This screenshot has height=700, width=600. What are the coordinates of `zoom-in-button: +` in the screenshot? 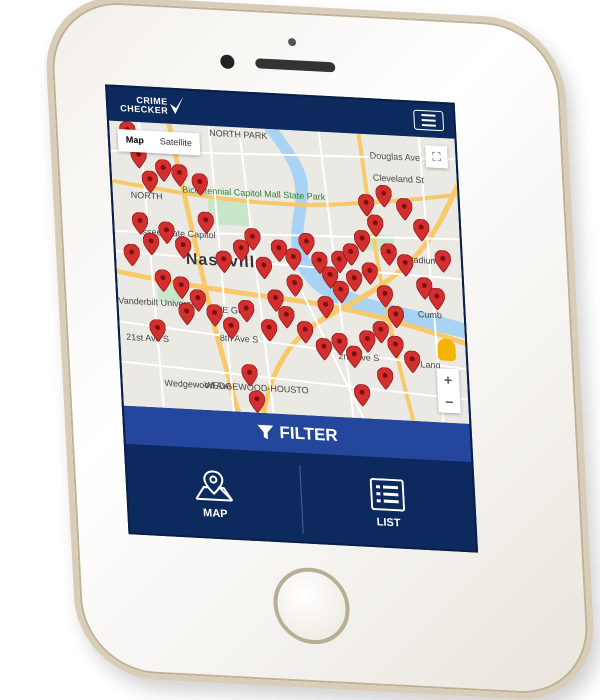 It's located at (448, 379).